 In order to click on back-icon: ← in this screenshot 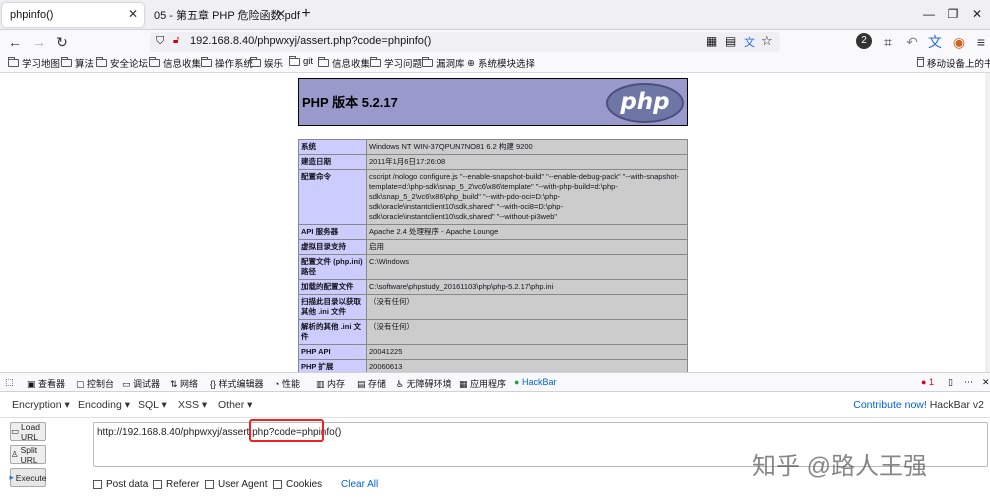, I will do `click(15, 42)`.